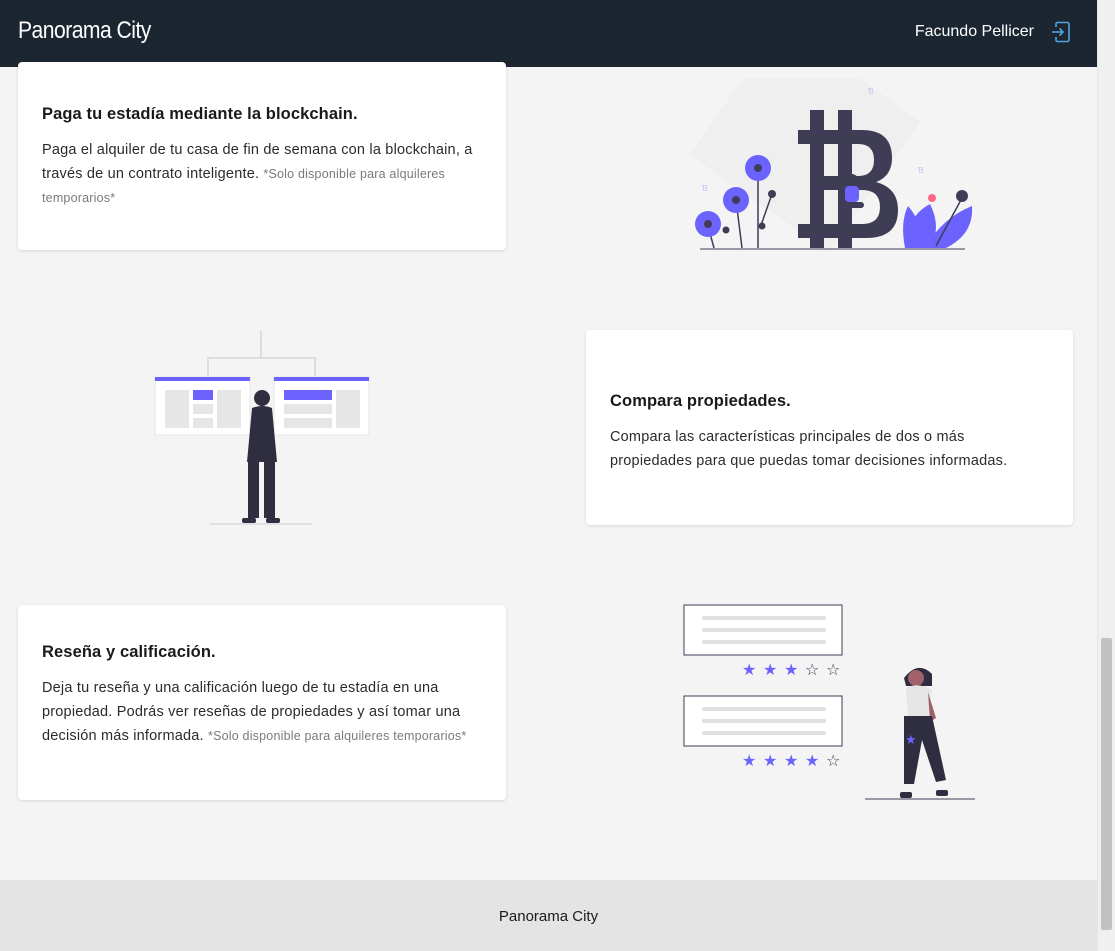 The image size is (1115, 951). What do you see at coordinates (700, 401) in the screenshot?
I see `feature-title: Compara propiedades.` at bounding box center [700, 401].